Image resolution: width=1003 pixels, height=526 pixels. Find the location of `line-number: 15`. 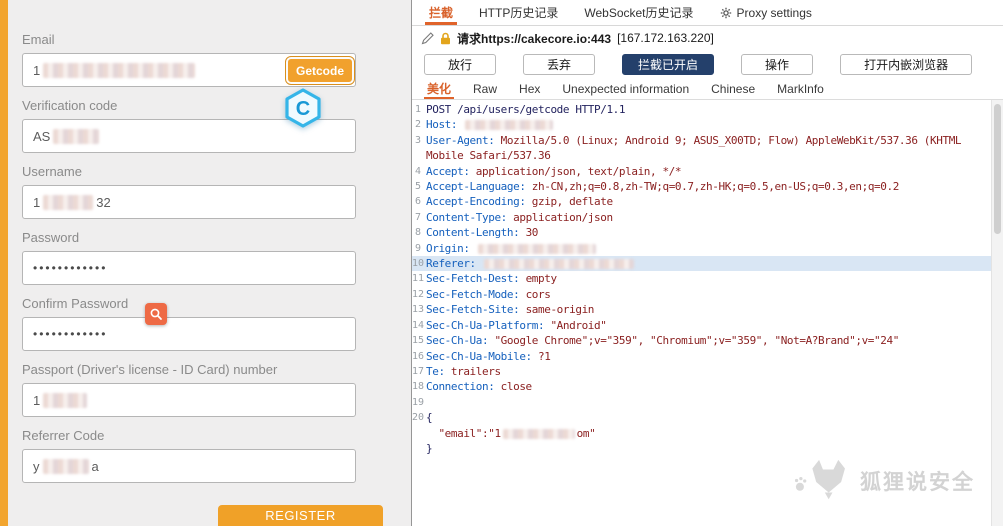

line-number: 15 is located at coordinates (418, 341).